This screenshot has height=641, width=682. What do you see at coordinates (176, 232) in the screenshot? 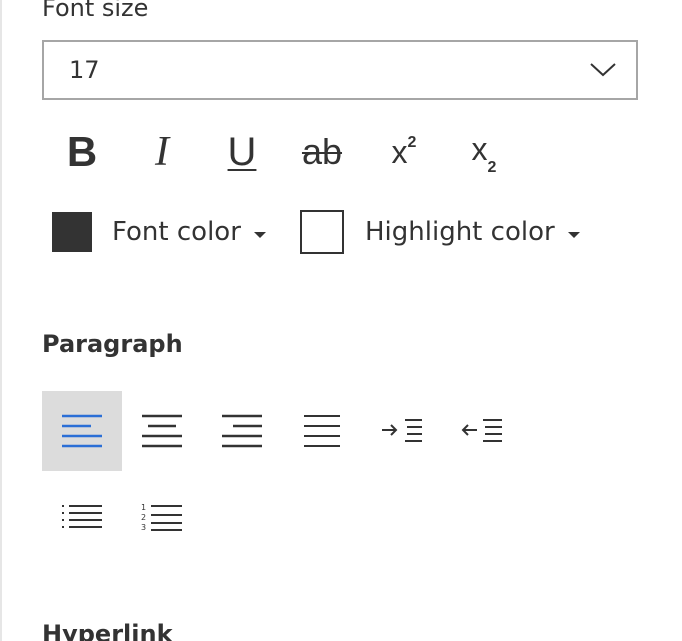
I see `font-color-label: Font color` at bounding box center [176, 232].